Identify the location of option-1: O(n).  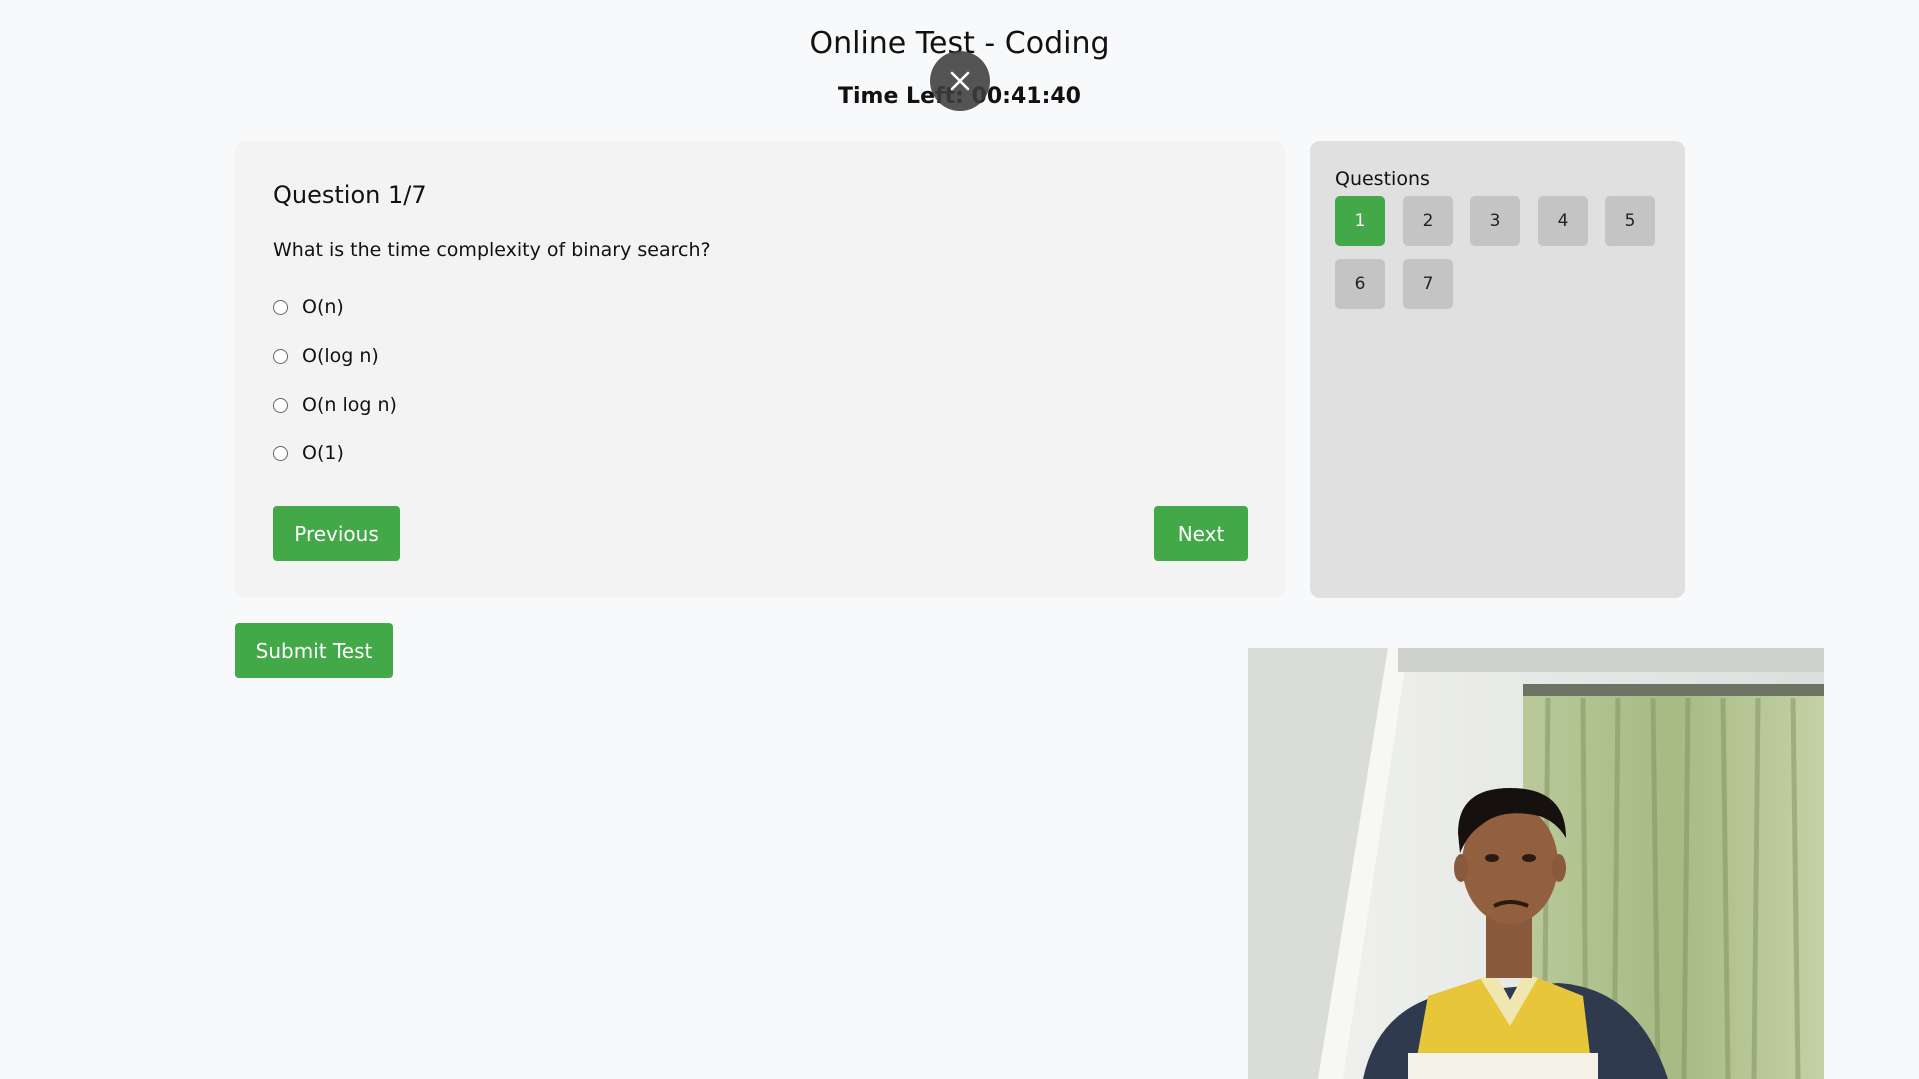
(308, 307).